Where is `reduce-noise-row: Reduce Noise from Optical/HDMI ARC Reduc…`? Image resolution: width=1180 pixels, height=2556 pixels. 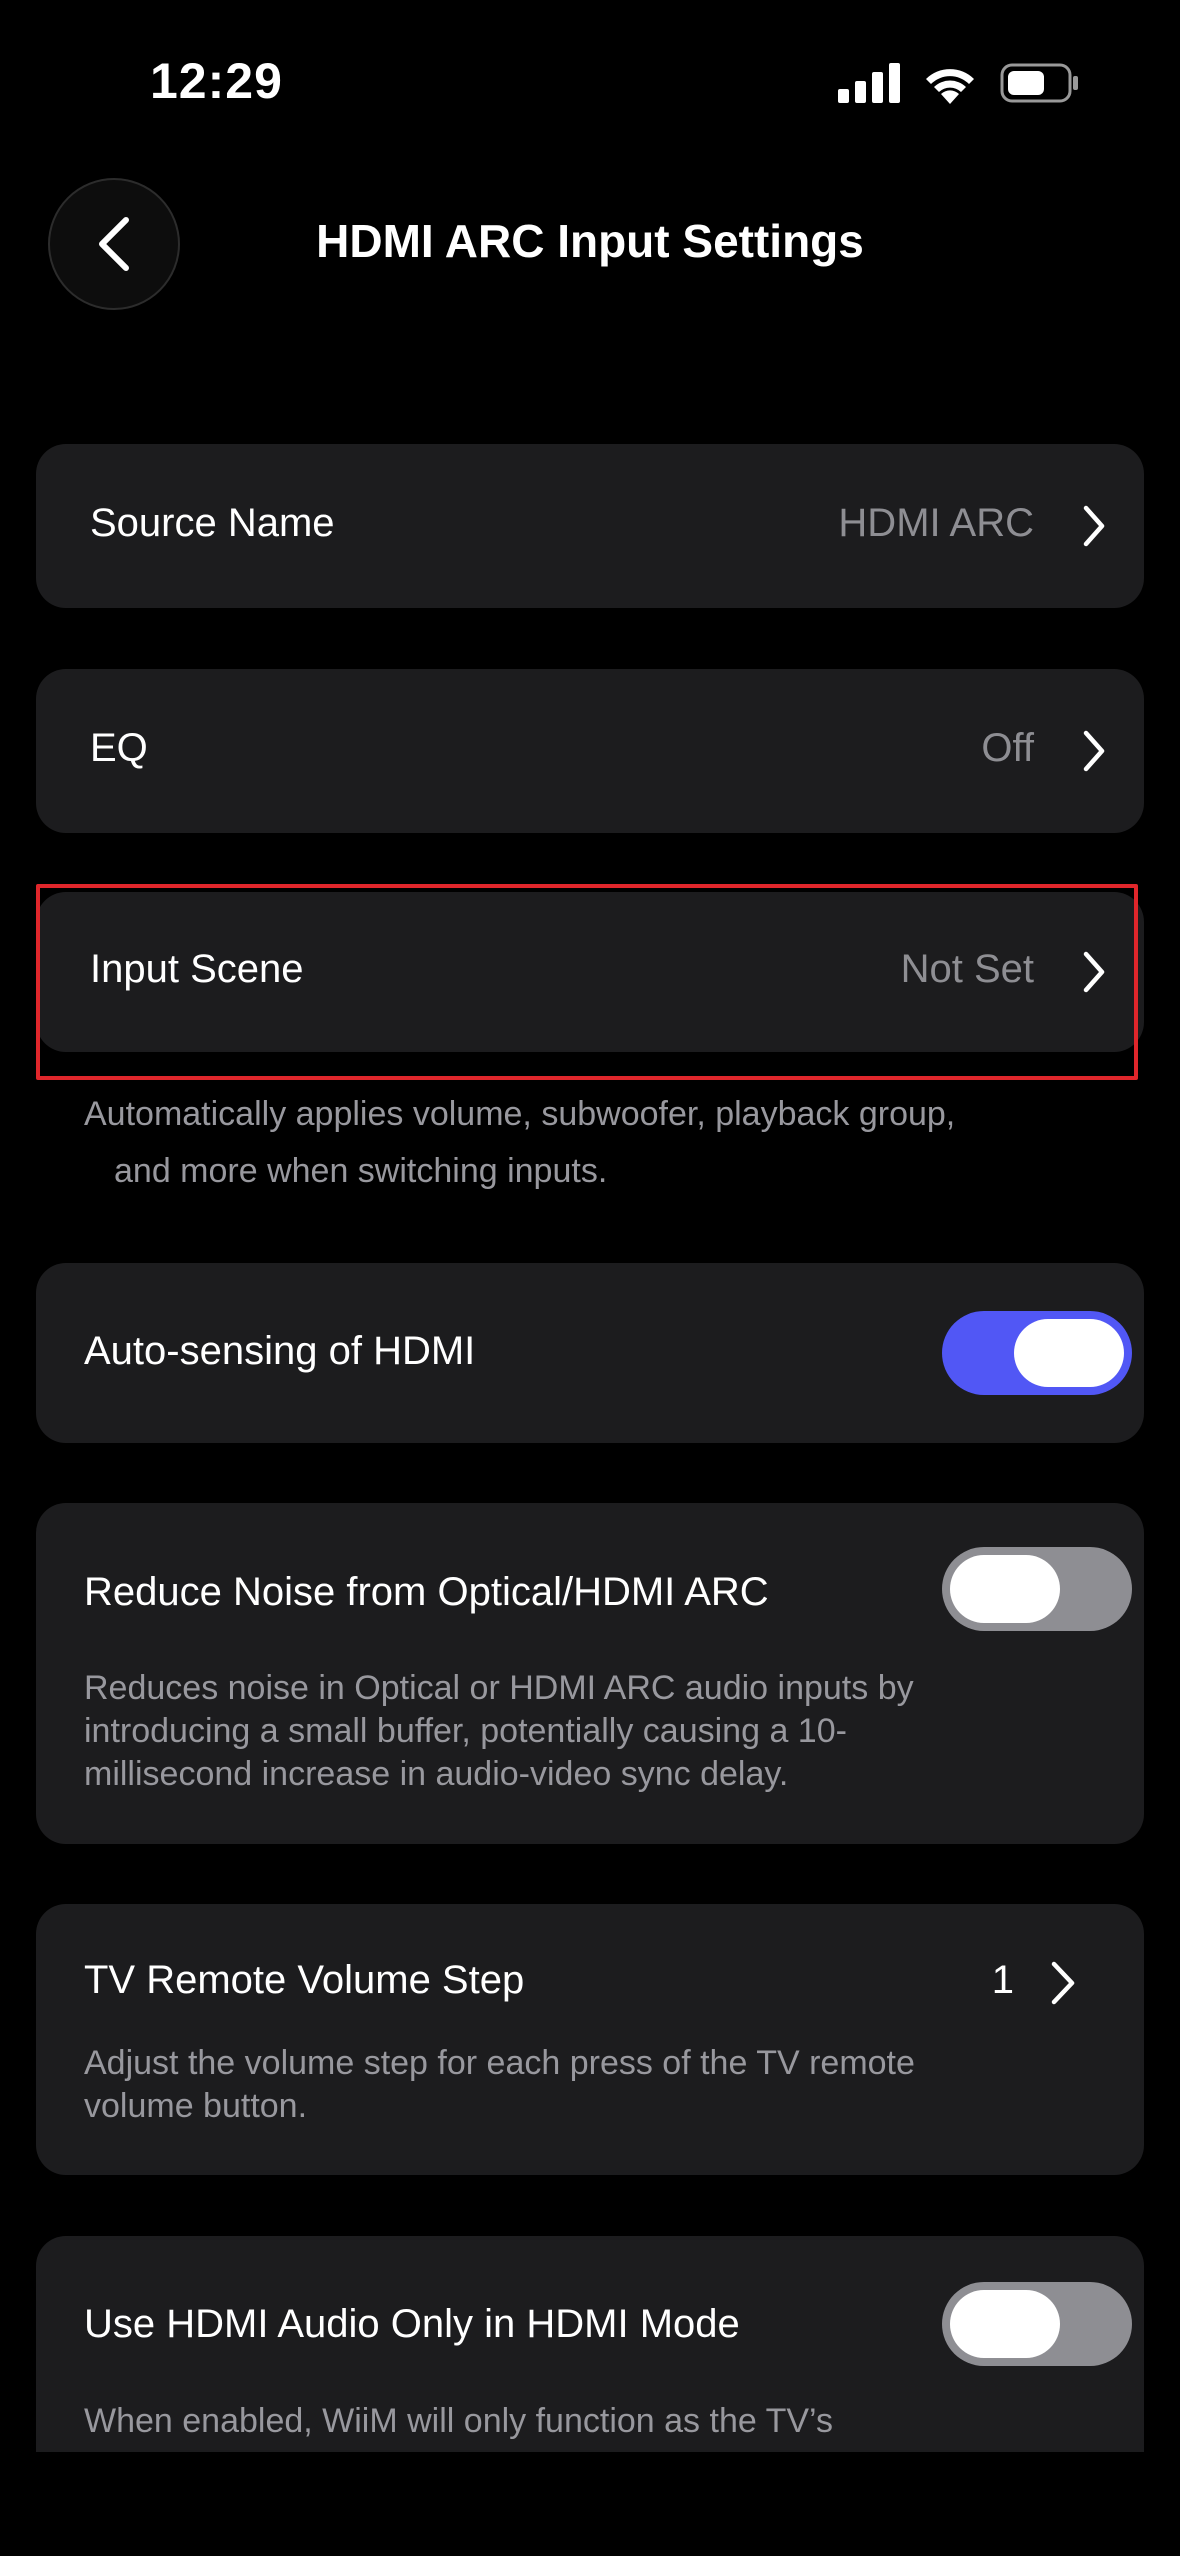
reduce-noise-row: Reduce Noise from Optical/HDMI ARC Reduc… is located at coordinates (590, 1673).